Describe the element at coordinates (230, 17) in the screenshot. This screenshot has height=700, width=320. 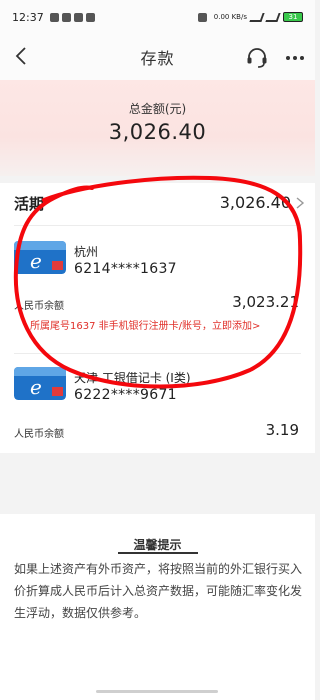
I see `network-speed: 0.00 KB/s` at that location.